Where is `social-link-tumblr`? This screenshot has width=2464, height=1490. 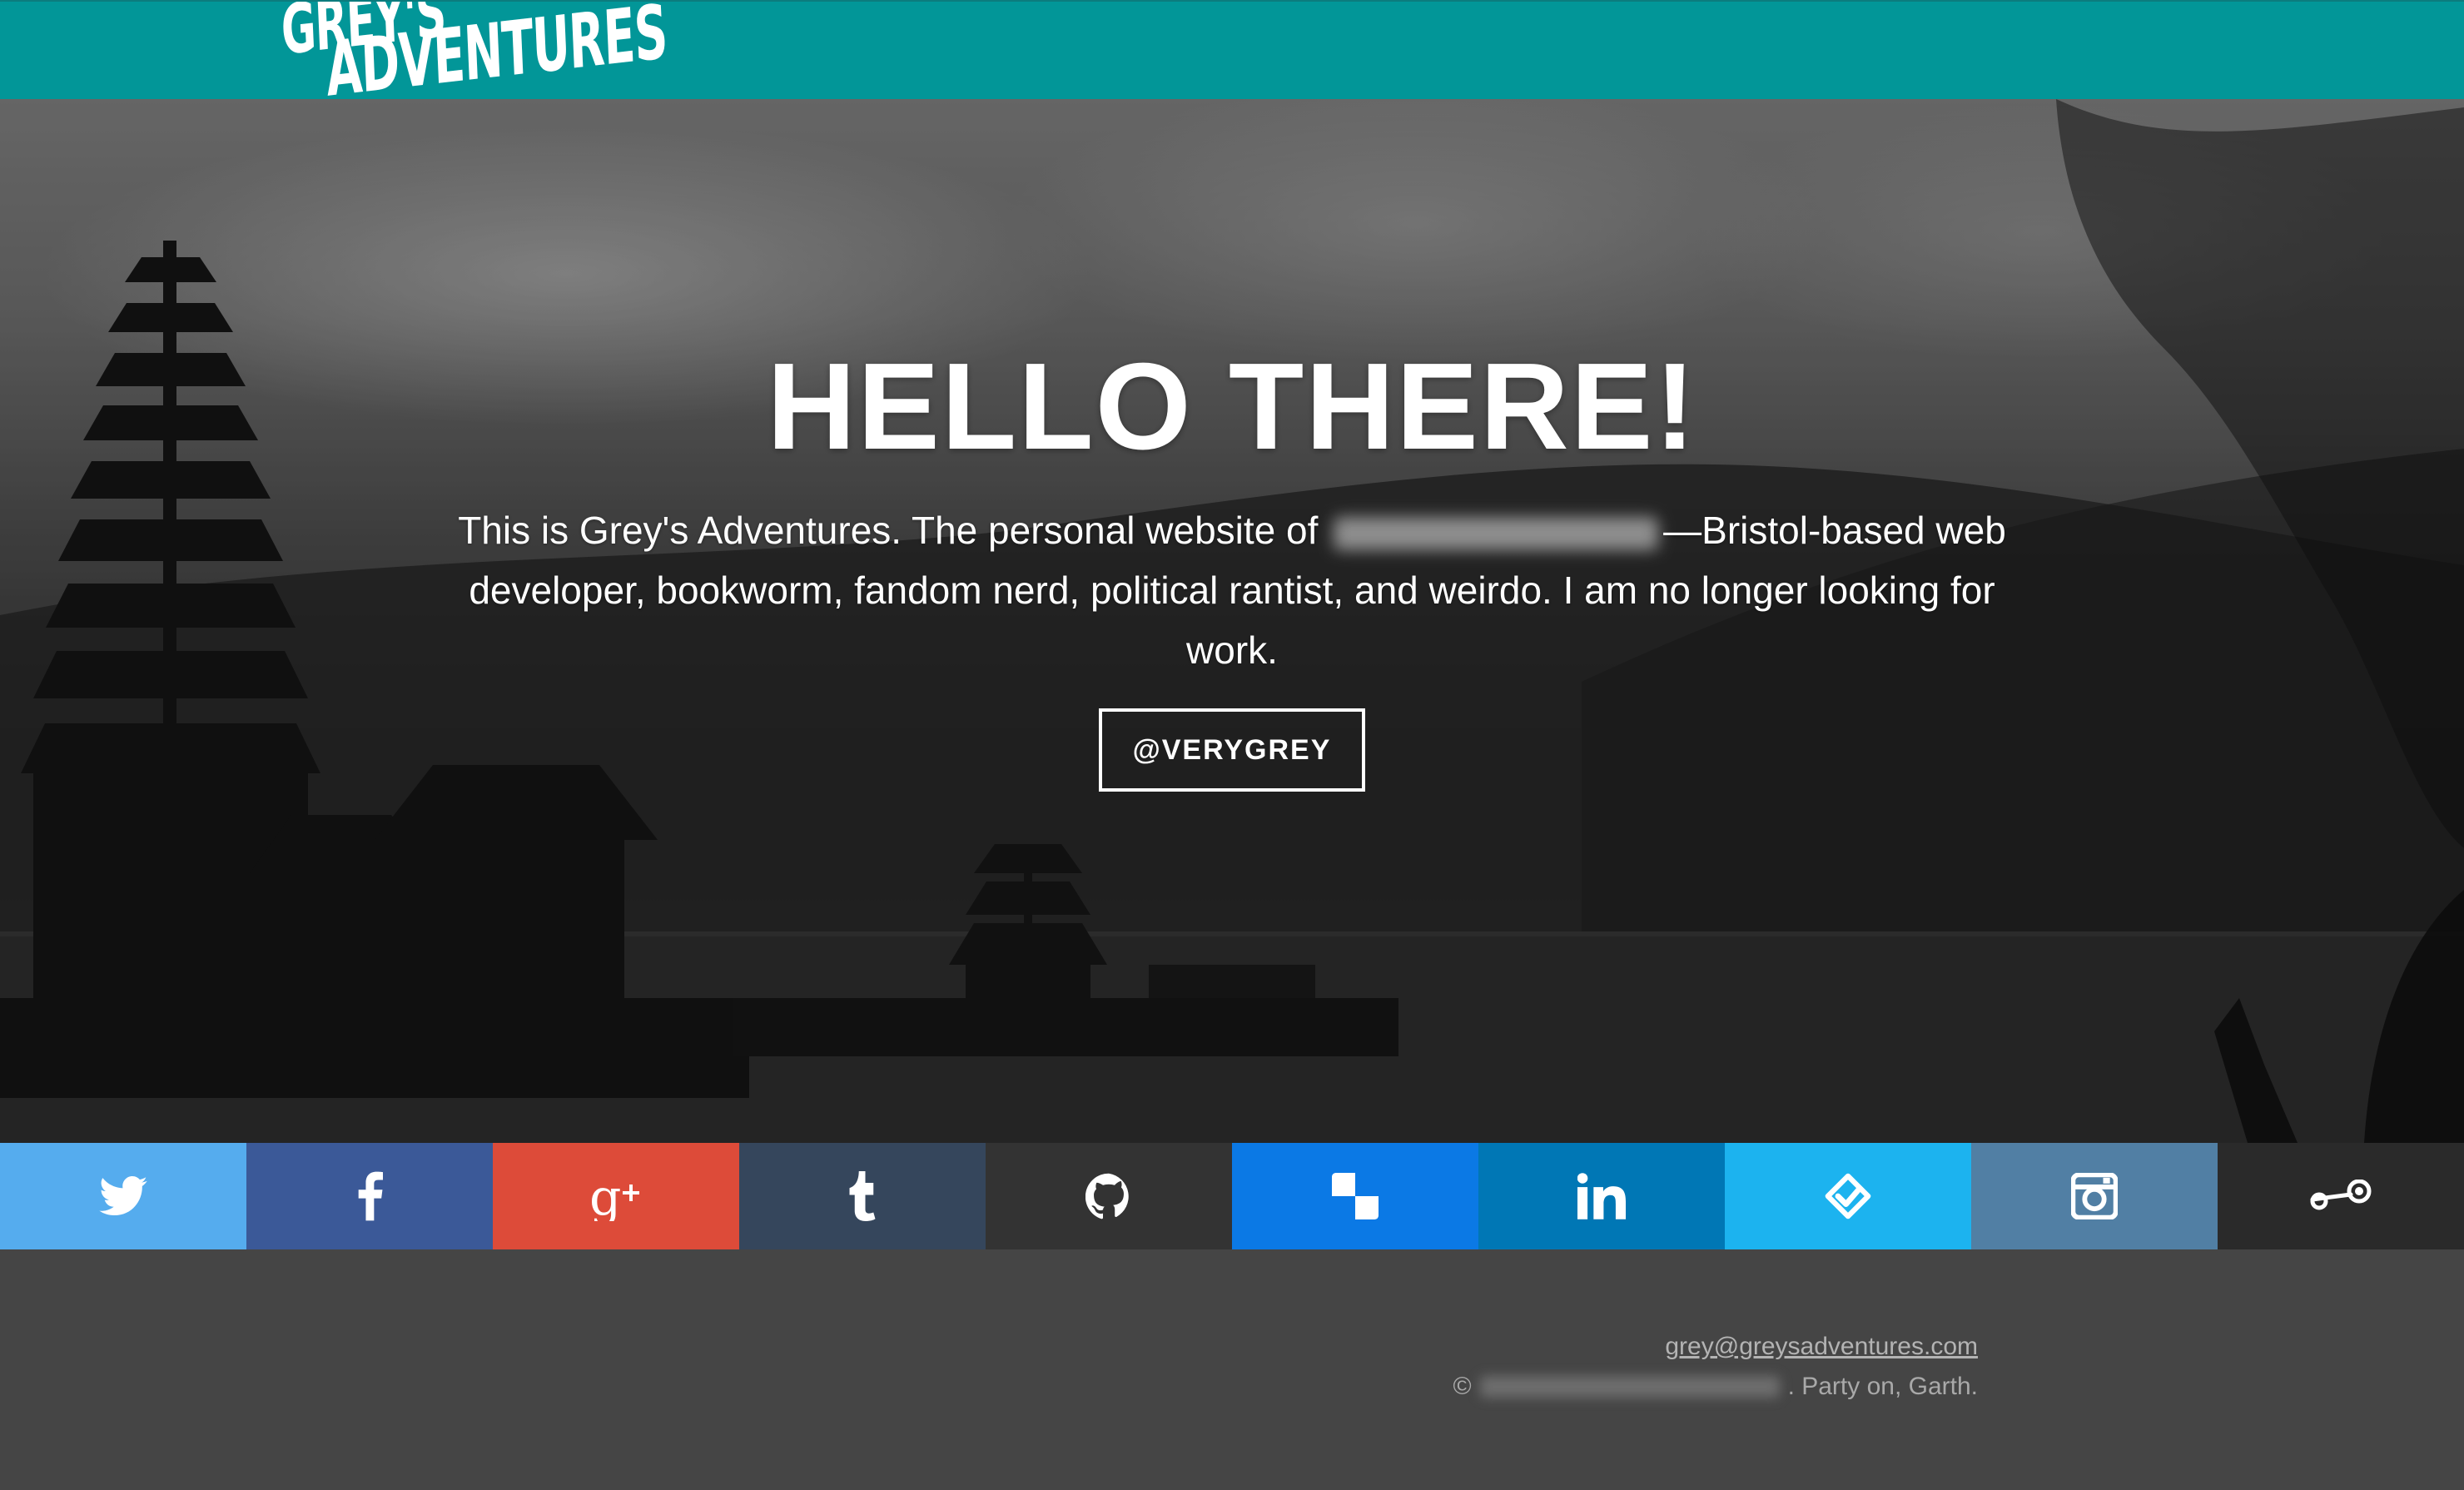 social-link-tumblr is located at coordinates (862, 1196).